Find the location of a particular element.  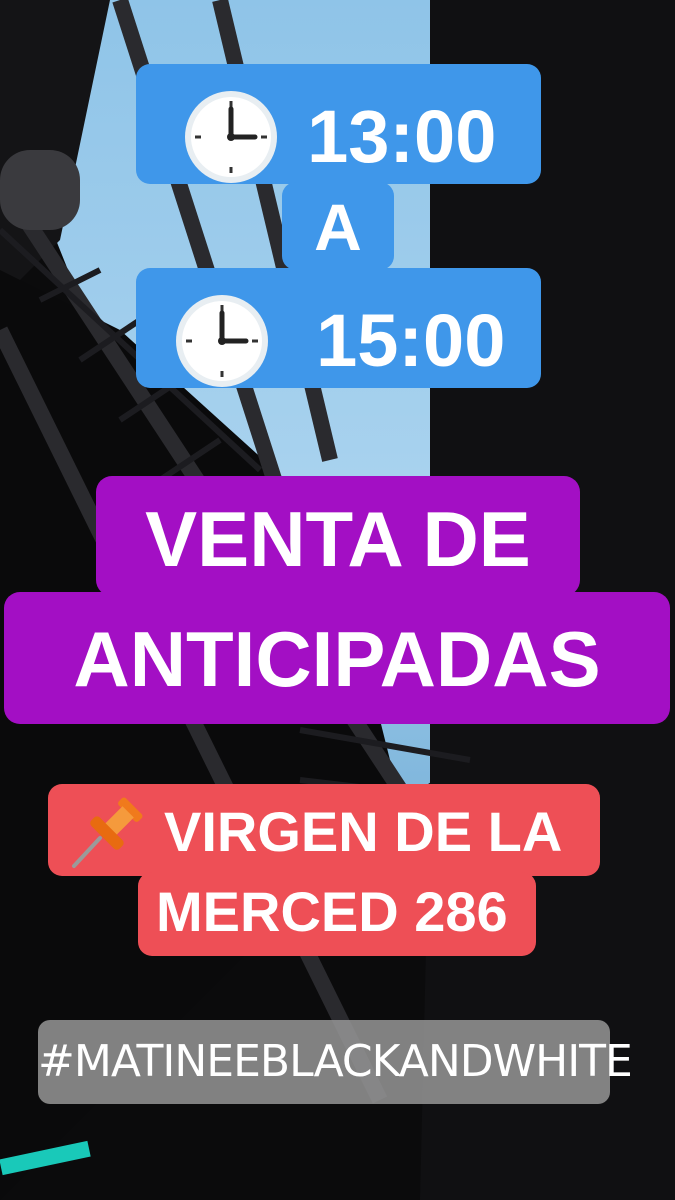

end-time-sticker: 15:00 is located at coordinates (338, 328).